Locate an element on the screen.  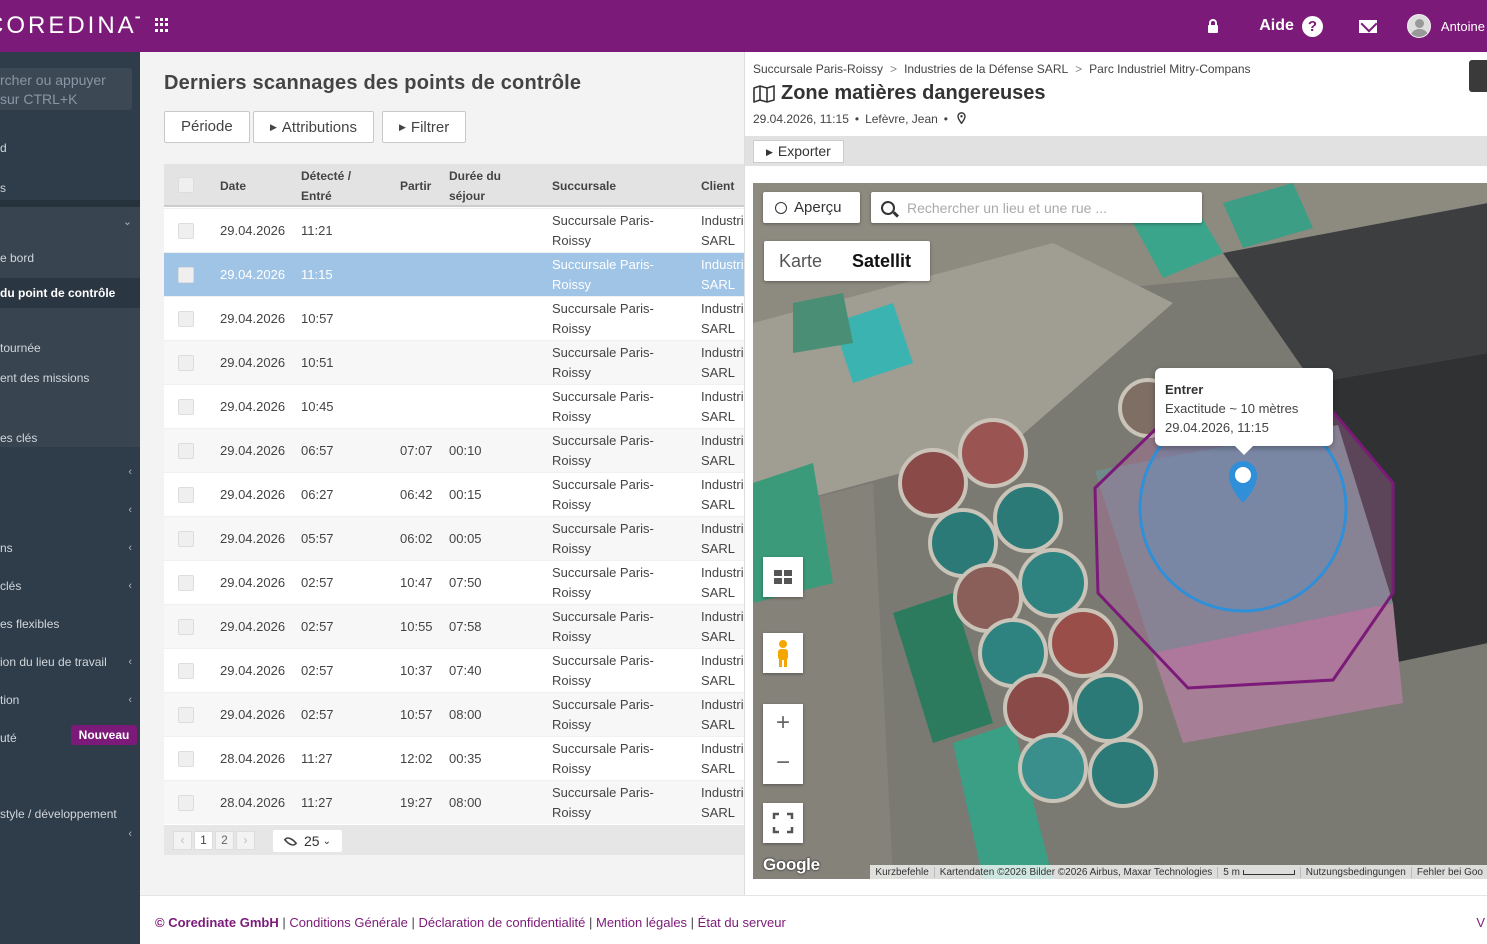
shortcuts-link: Kurzbefehle is located at coordinates (902, 872).